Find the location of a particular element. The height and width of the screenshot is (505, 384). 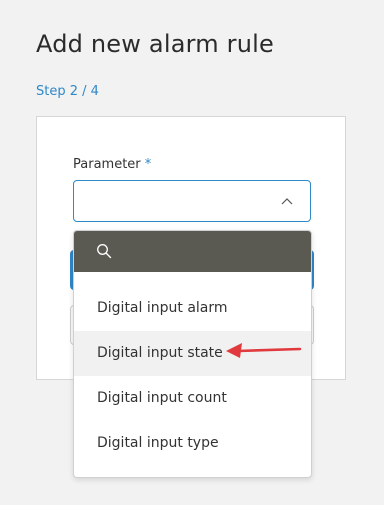

required-mark: * is located at coordinates (148, 164).